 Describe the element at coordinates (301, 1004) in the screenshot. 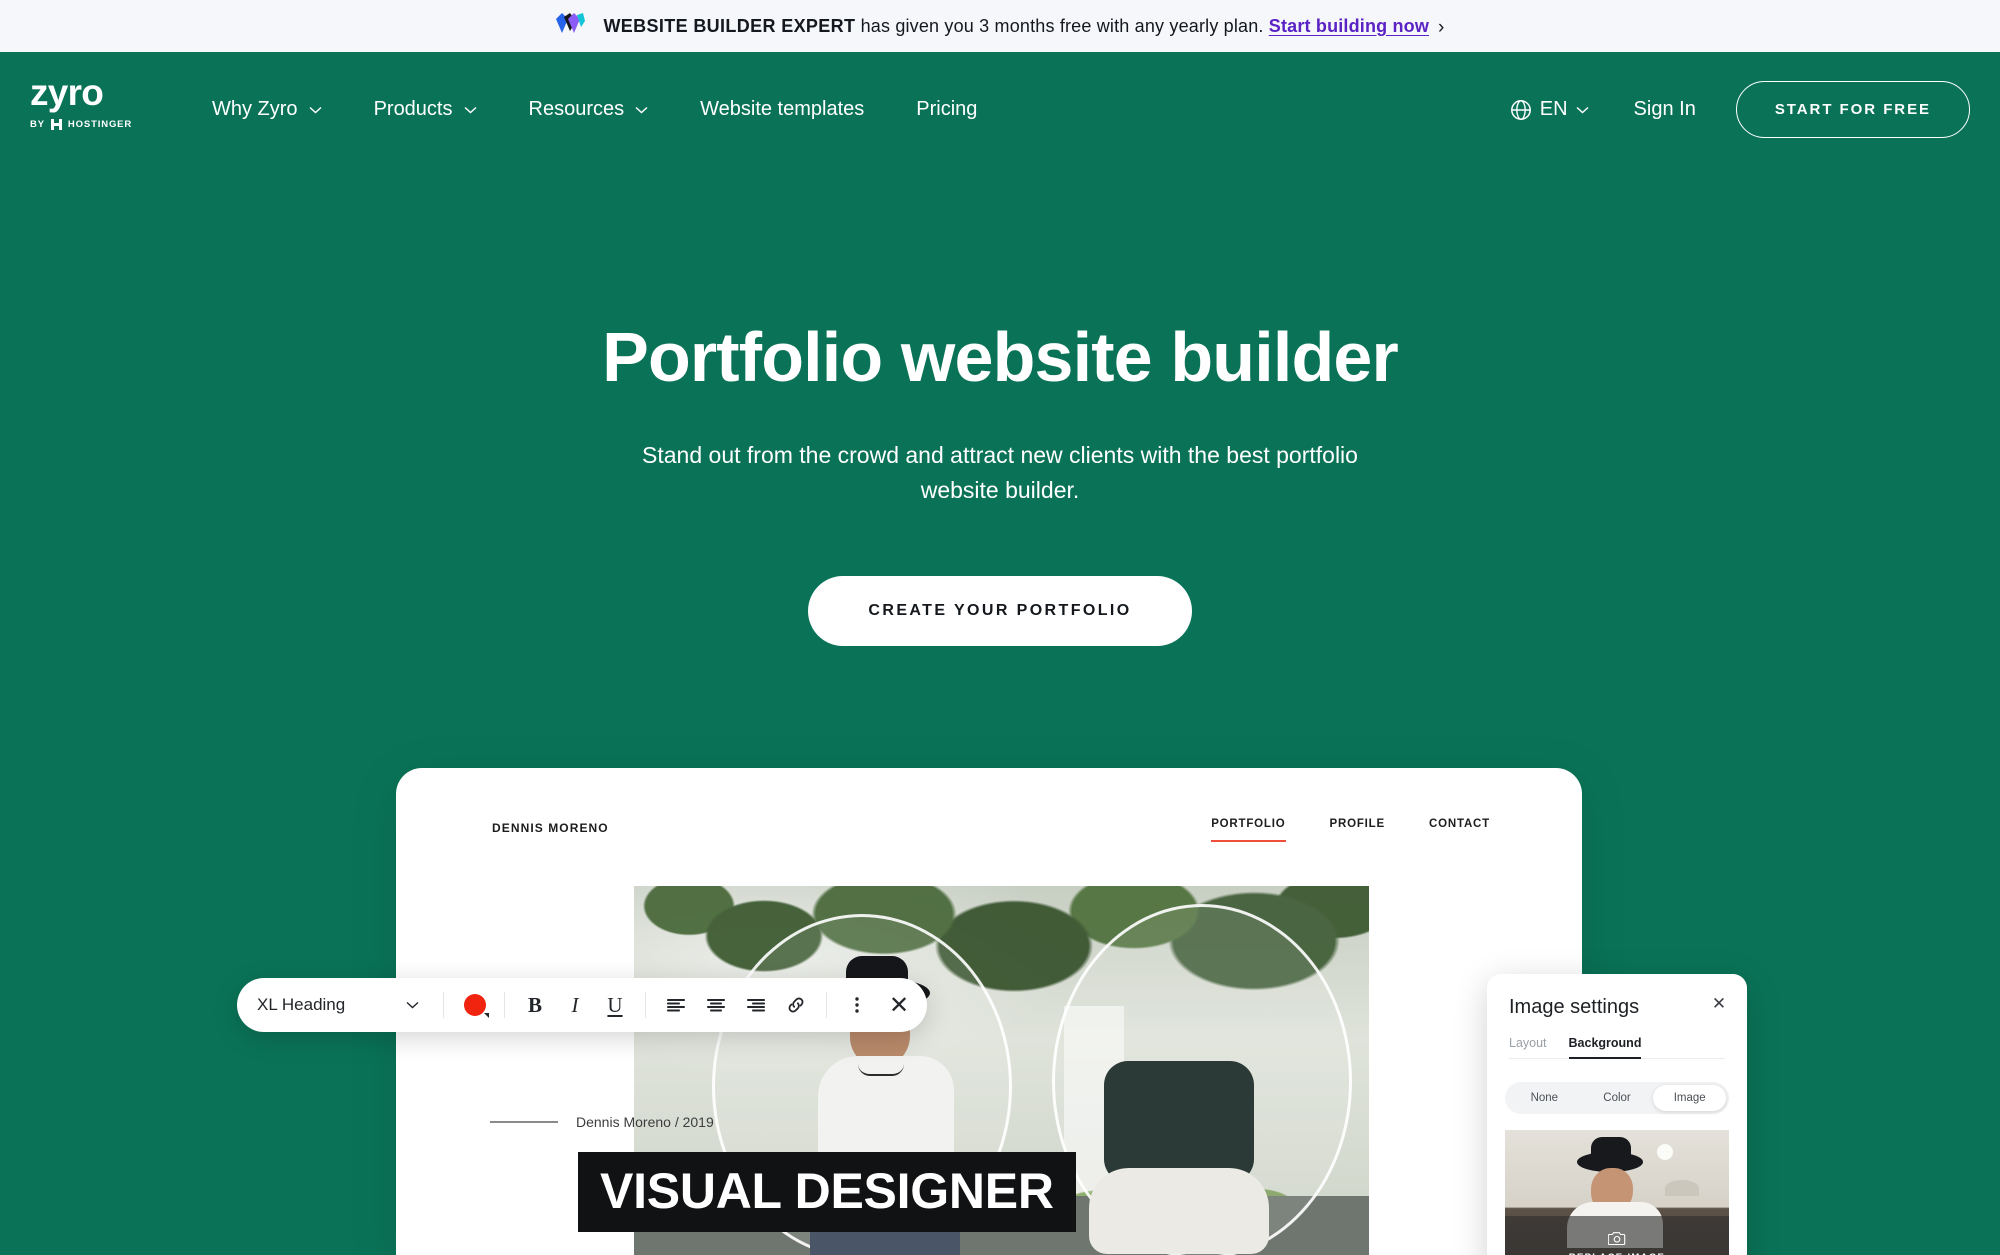

I see `heading-style-value: XL Heading` at that location.